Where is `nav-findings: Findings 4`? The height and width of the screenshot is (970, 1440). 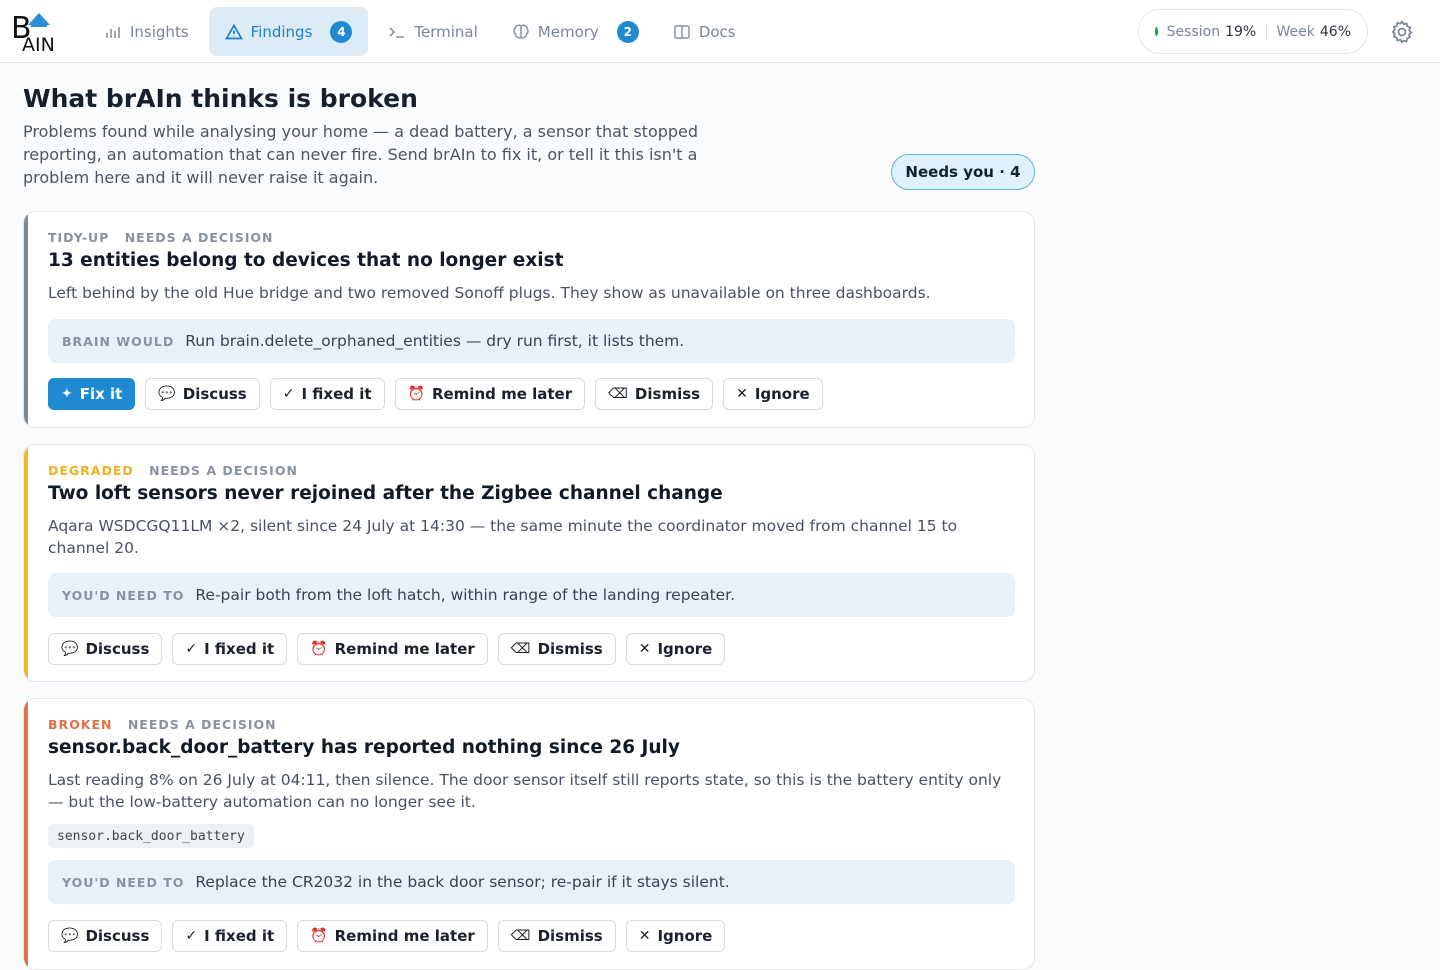
nav-findings: Findings 4 is located at coordinates (289, 31).